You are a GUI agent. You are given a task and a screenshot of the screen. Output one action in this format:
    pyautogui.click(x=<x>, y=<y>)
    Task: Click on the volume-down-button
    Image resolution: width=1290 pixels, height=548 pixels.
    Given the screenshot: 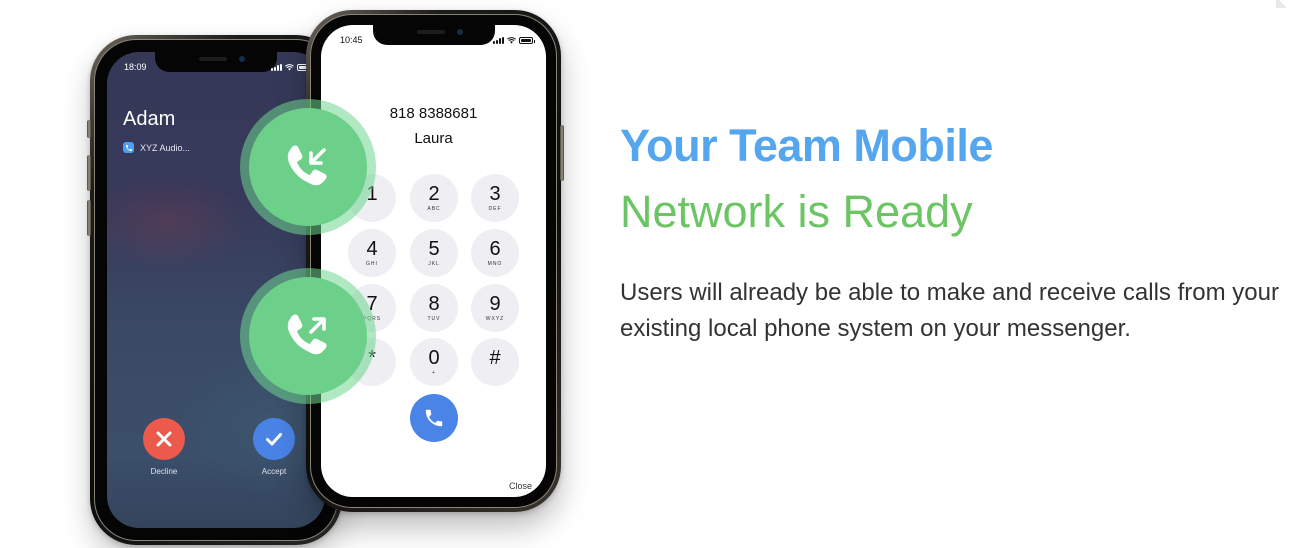 What is the action you would take?
    pyautogui.click(x=89, y=218)
    